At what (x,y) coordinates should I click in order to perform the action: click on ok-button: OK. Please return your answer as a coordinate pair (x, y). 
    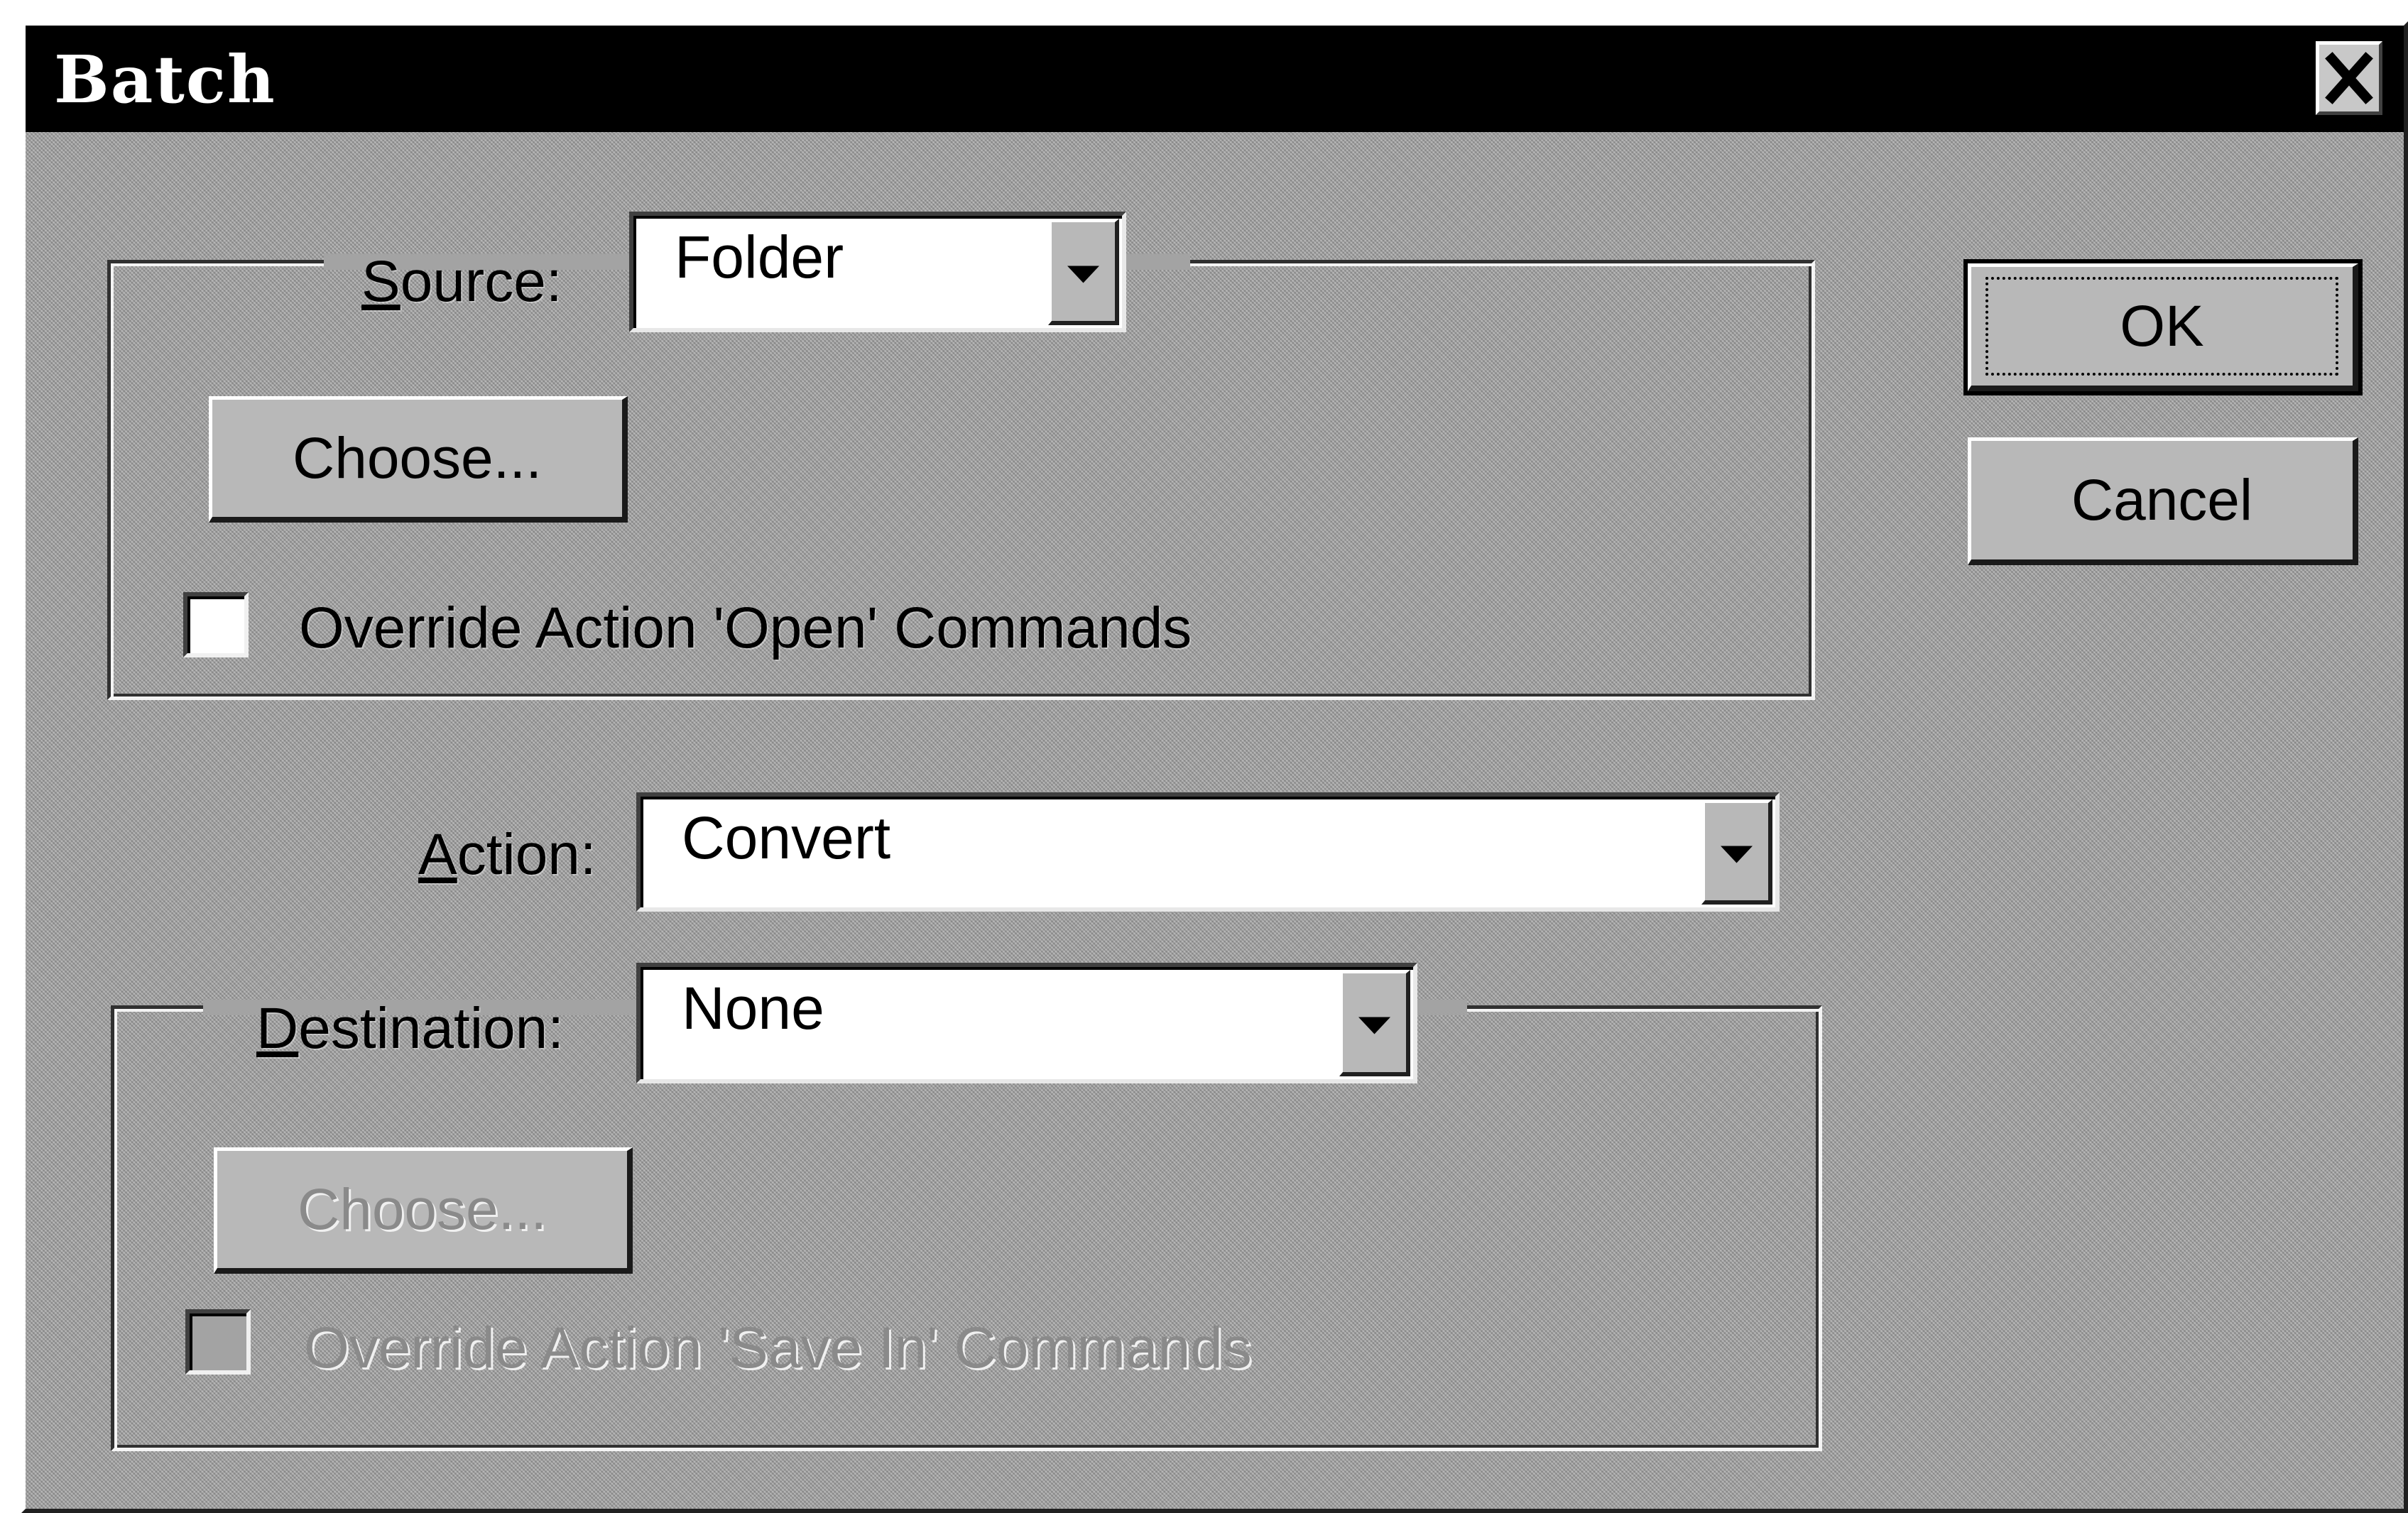
    Looking at the image, I should click on (2163, 327).